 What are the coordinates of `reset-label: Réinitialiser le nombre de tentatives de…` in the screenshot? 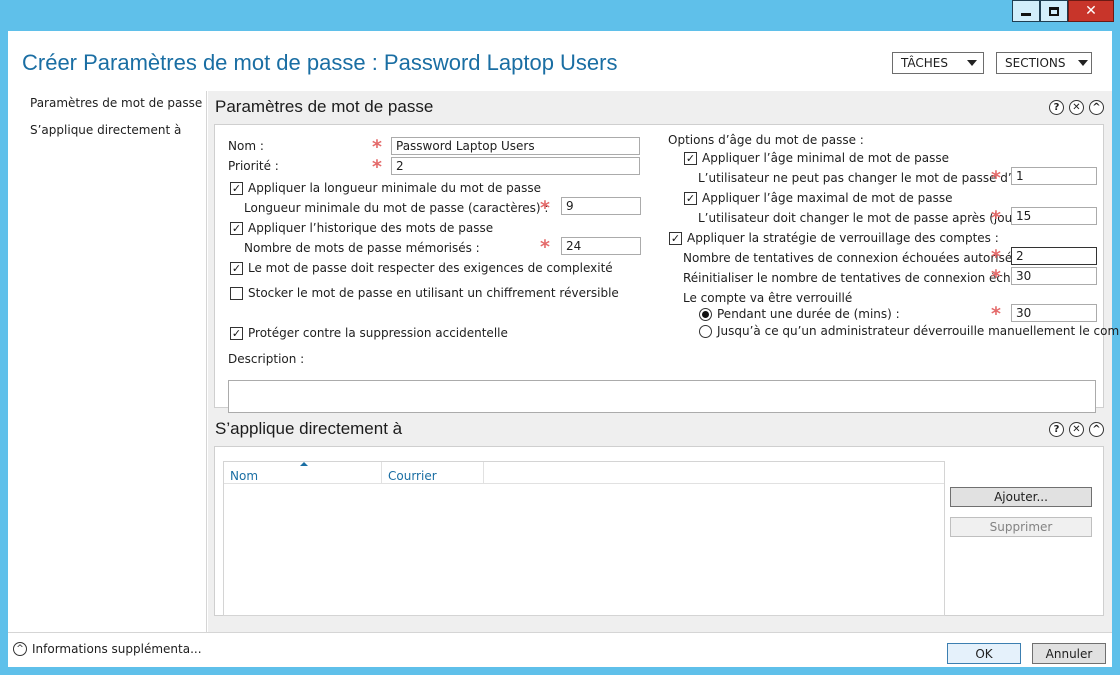 It's located at (856, 278).